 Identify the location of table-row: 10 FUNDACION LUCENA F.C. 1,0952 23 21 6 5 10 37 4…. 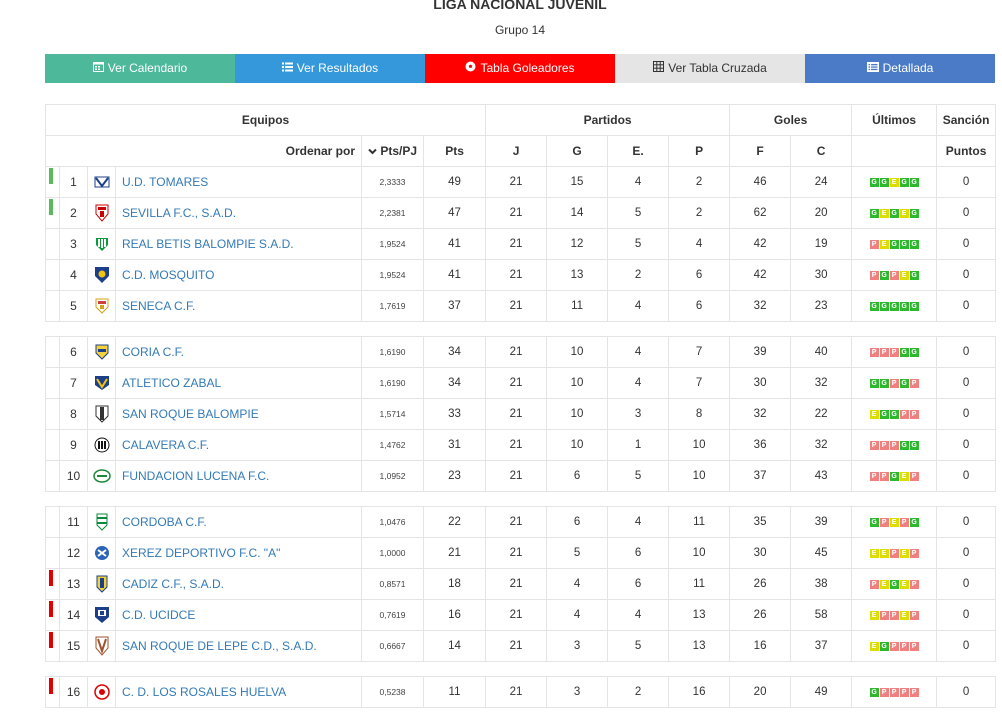
(521, 476).